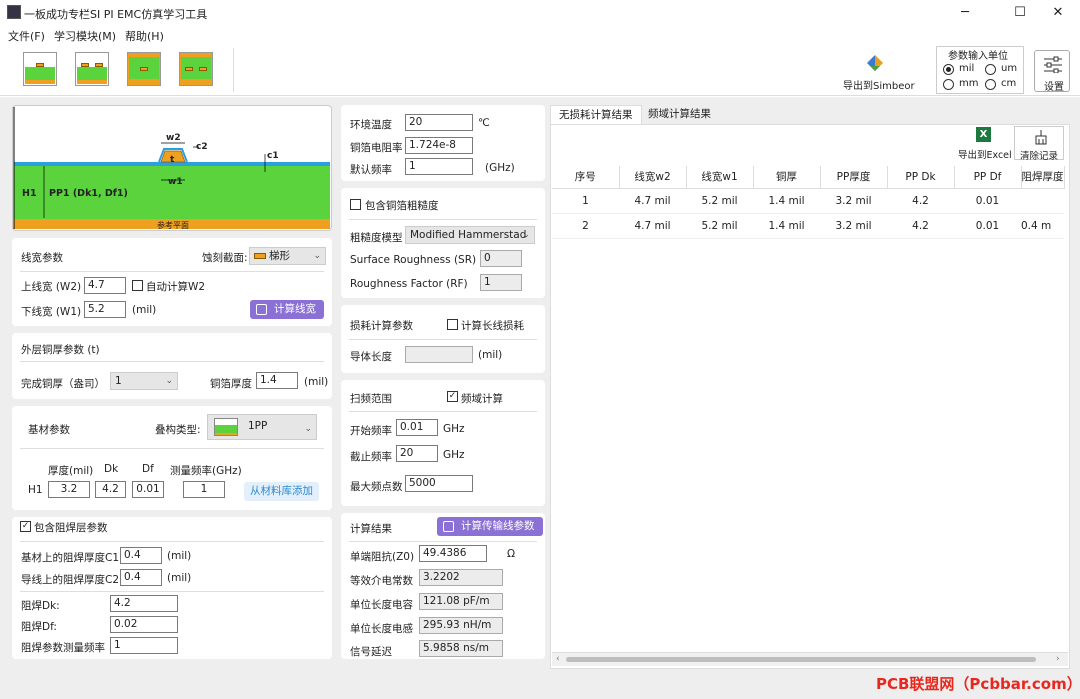  I want to click on calc-width-button: 计算线宽, so click(287, 309).